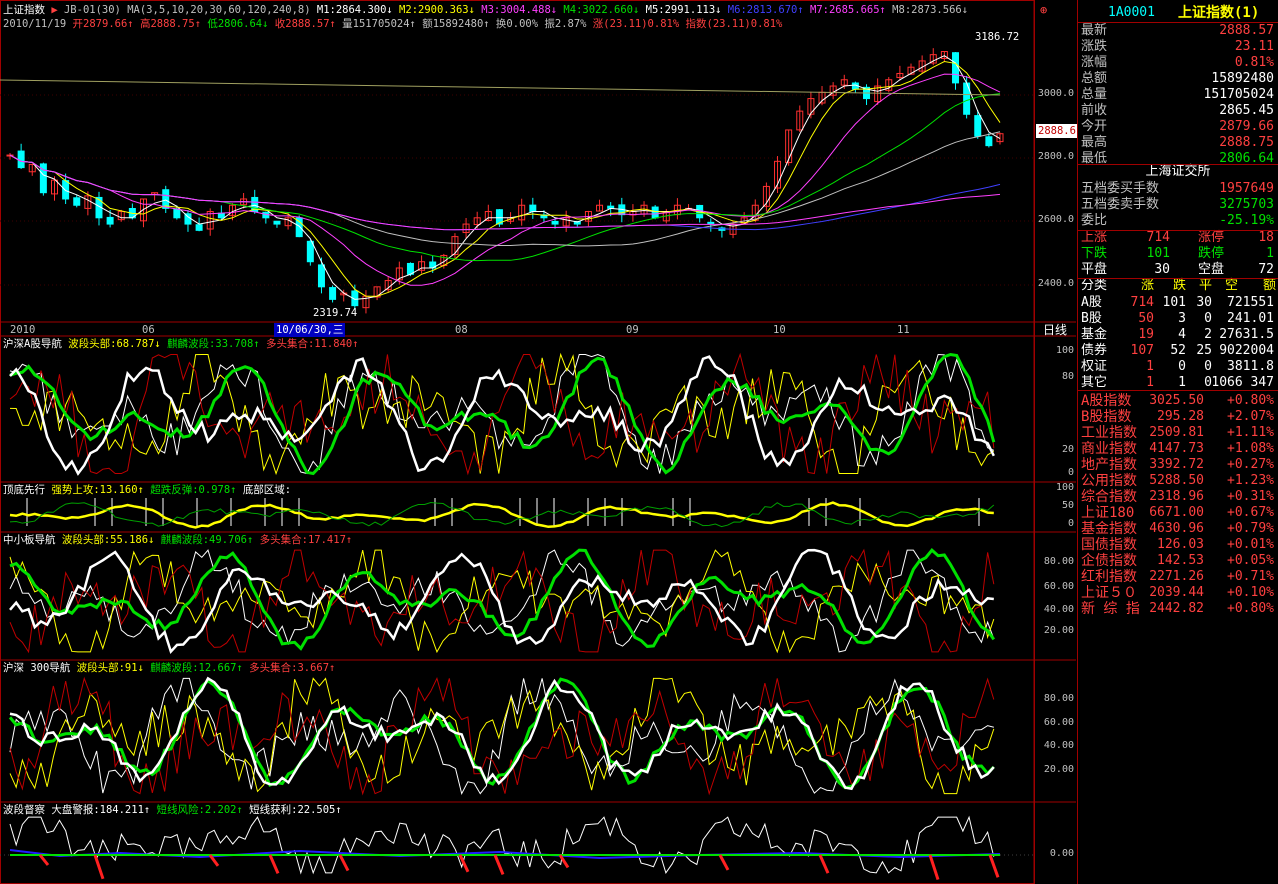 The height and width of the screenshot is (884, 1278). I want to click on index-name: 工业指数, so click(1109, 433).